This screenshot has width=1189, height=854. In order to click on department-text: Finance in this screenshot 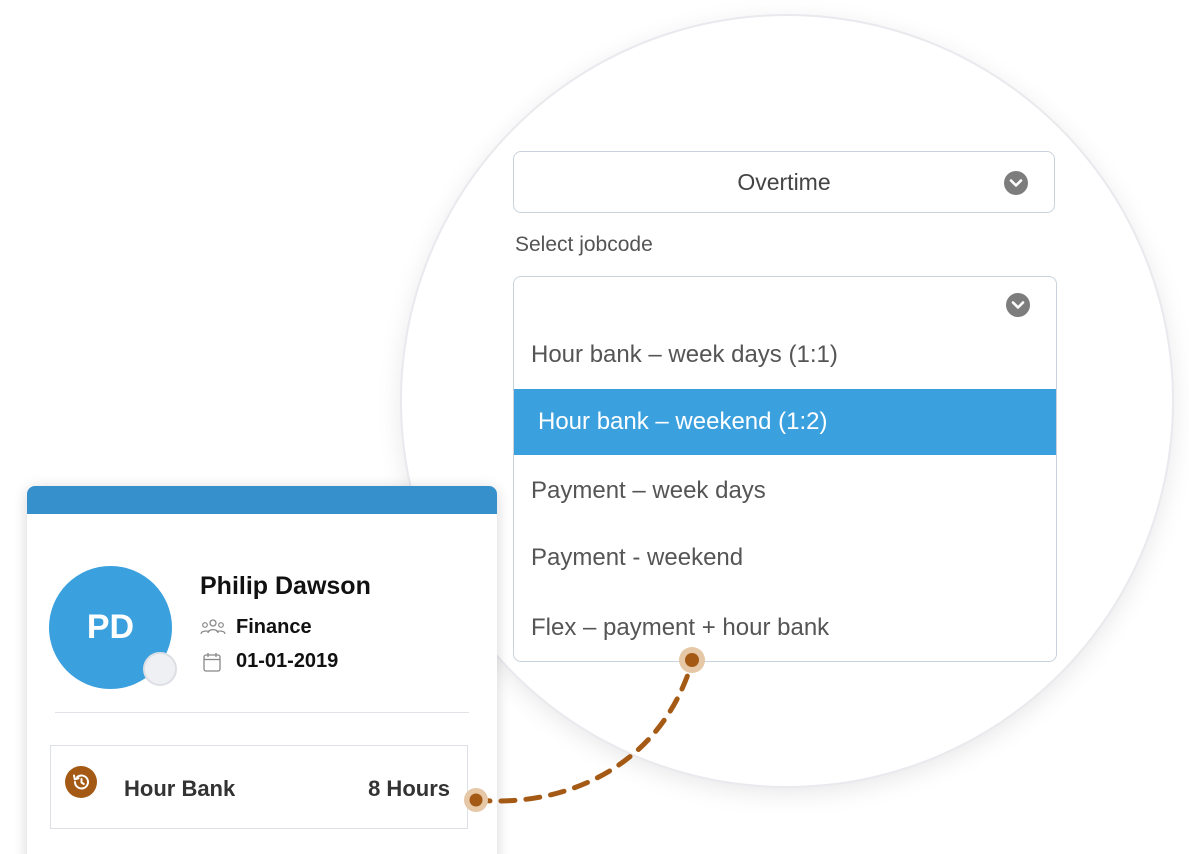, I will do `click(274, 627)`.